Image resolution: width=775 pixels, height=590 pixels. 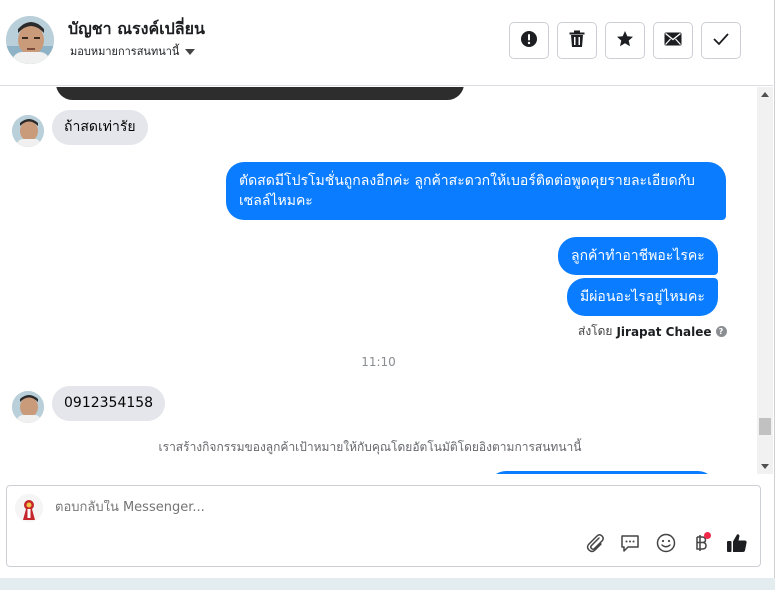 I want to click on assign-label: มอบหมายการสนทนานี้, so click(x=125, y=51).